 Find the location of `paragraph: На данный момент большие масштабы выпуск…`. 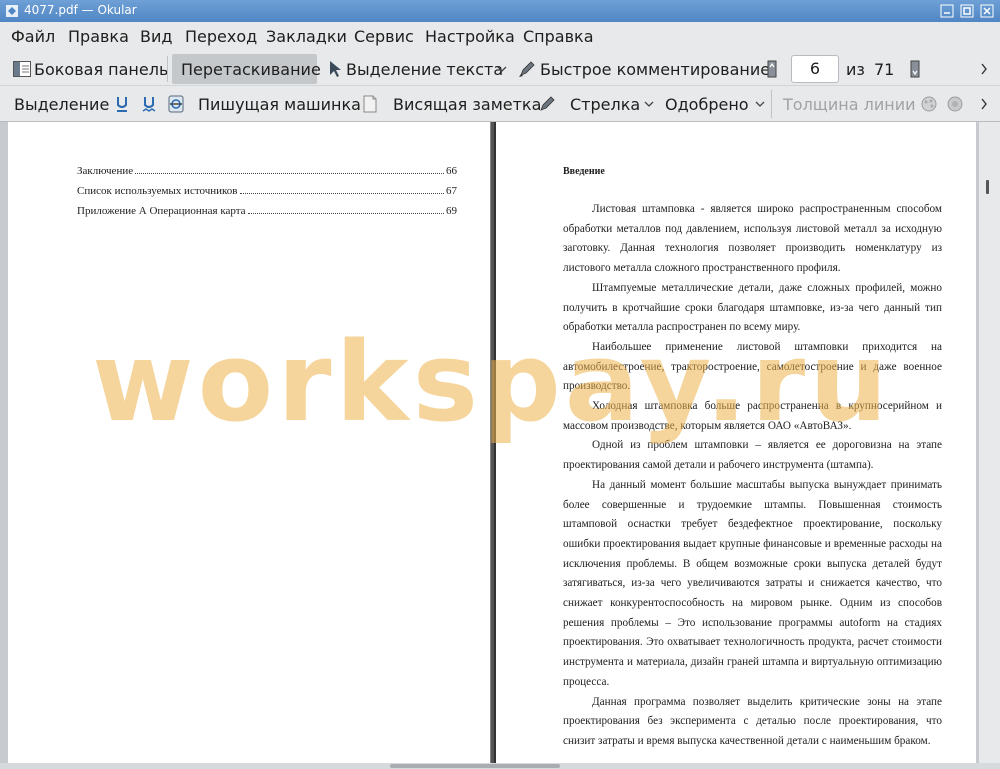

paragraph: На данный момент большие масштабы выпуск… is located at coordinates (752, 583).